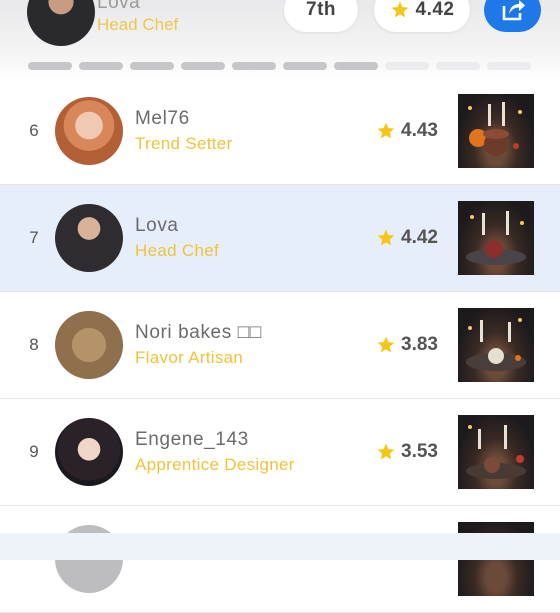 This screenshot has height=613, width=560. What do you see at coordinates (34, 237) in the screenshot?
I see `row-rank: 7` at bounding box center [34, 237].